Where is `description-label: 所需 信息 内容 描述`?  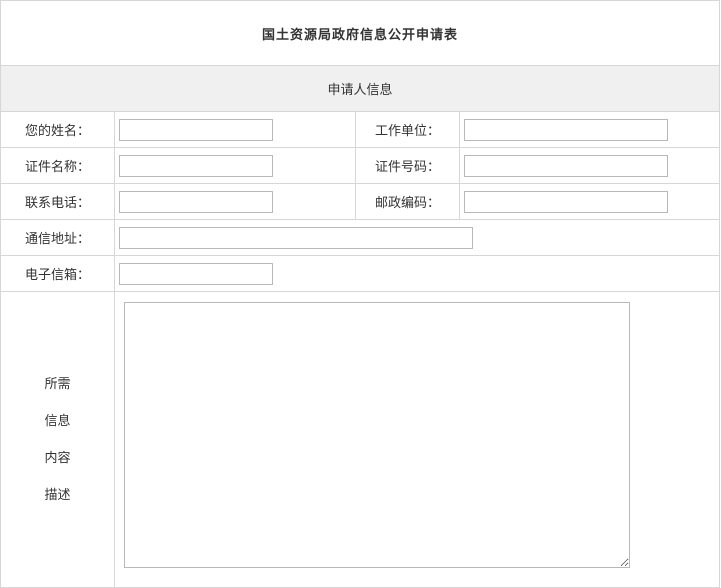
description-label: 所需 信息 内容 描述 is located at coordinates (57, 439).